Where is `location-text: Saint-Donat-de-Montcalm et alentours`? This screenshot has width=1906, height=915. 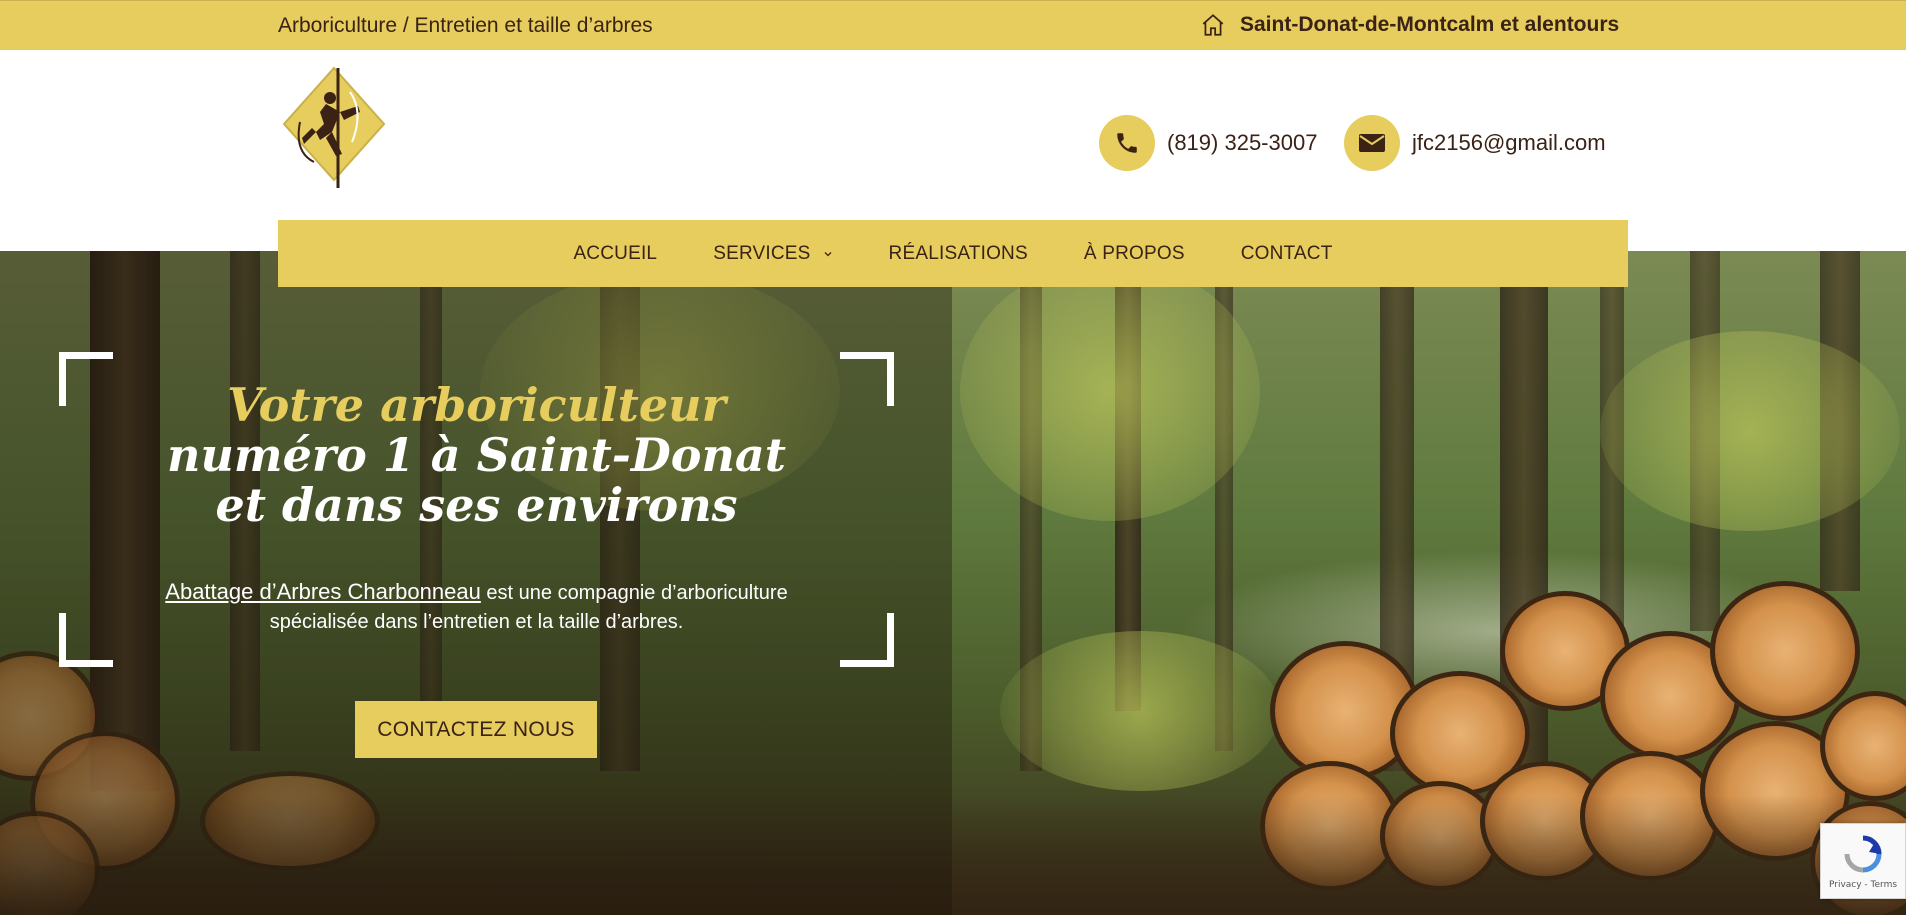 location-text: Saint-Donat-de-Montcalm et alentours is located at coordinates (1430, 24).